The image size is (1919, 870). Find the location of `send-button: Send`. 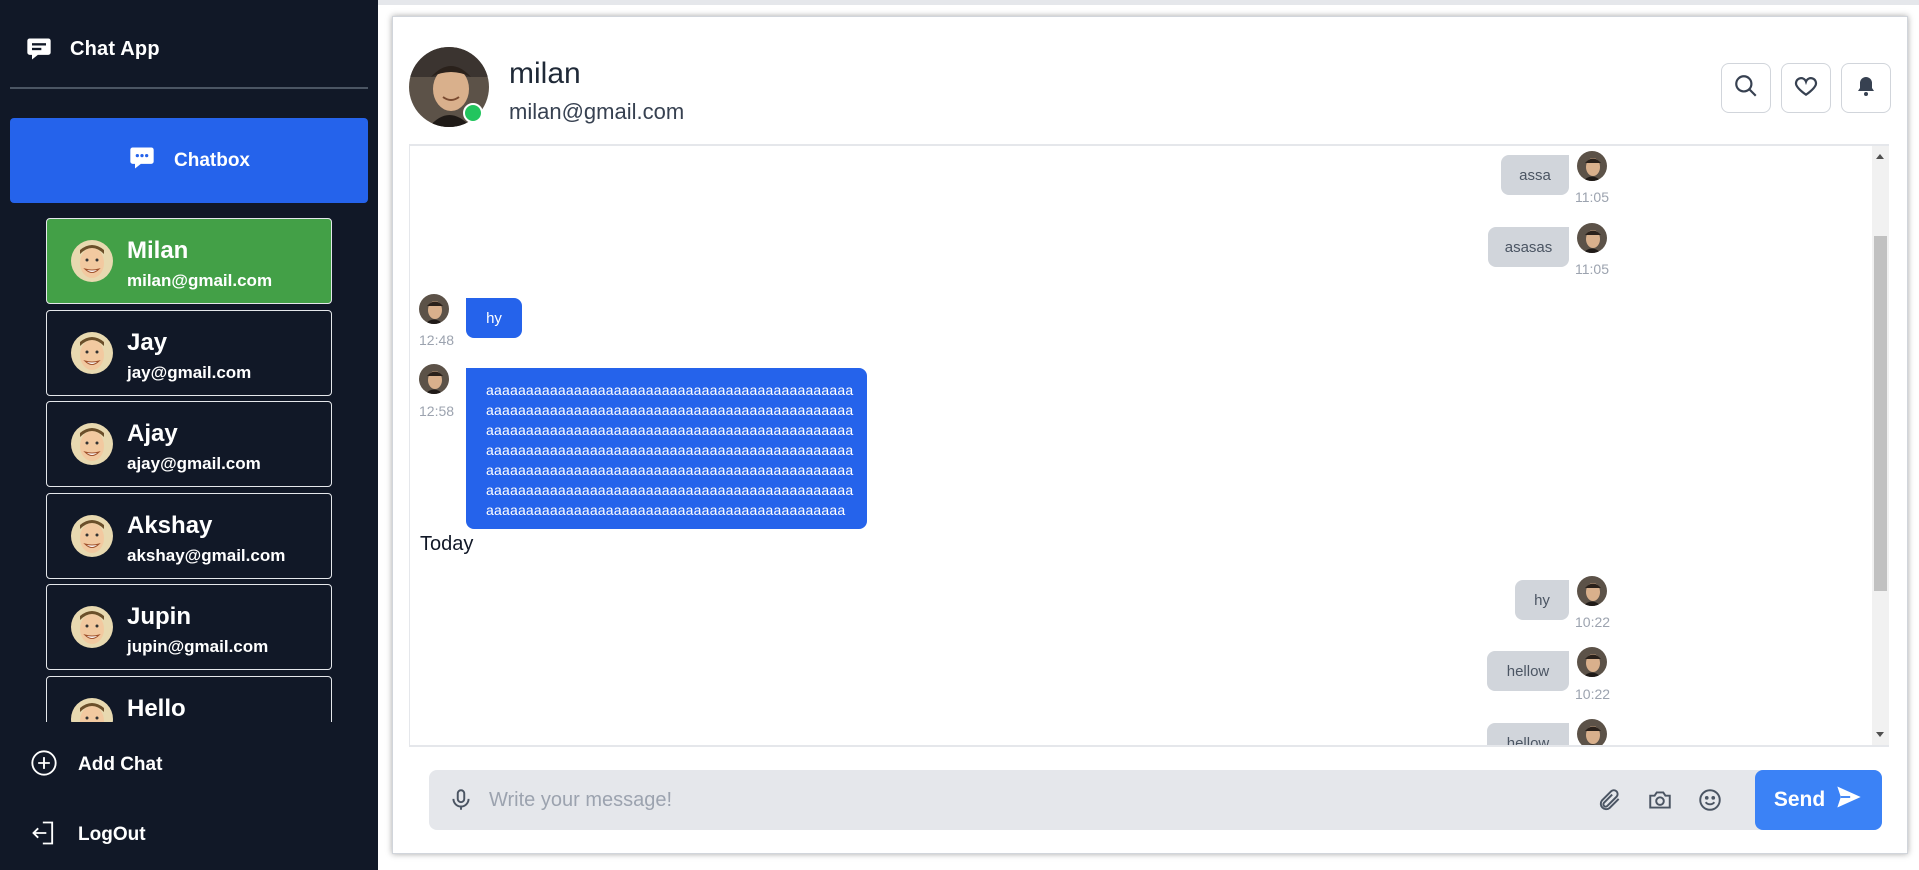

send-button: Send is located at coordinates (1818, 800).